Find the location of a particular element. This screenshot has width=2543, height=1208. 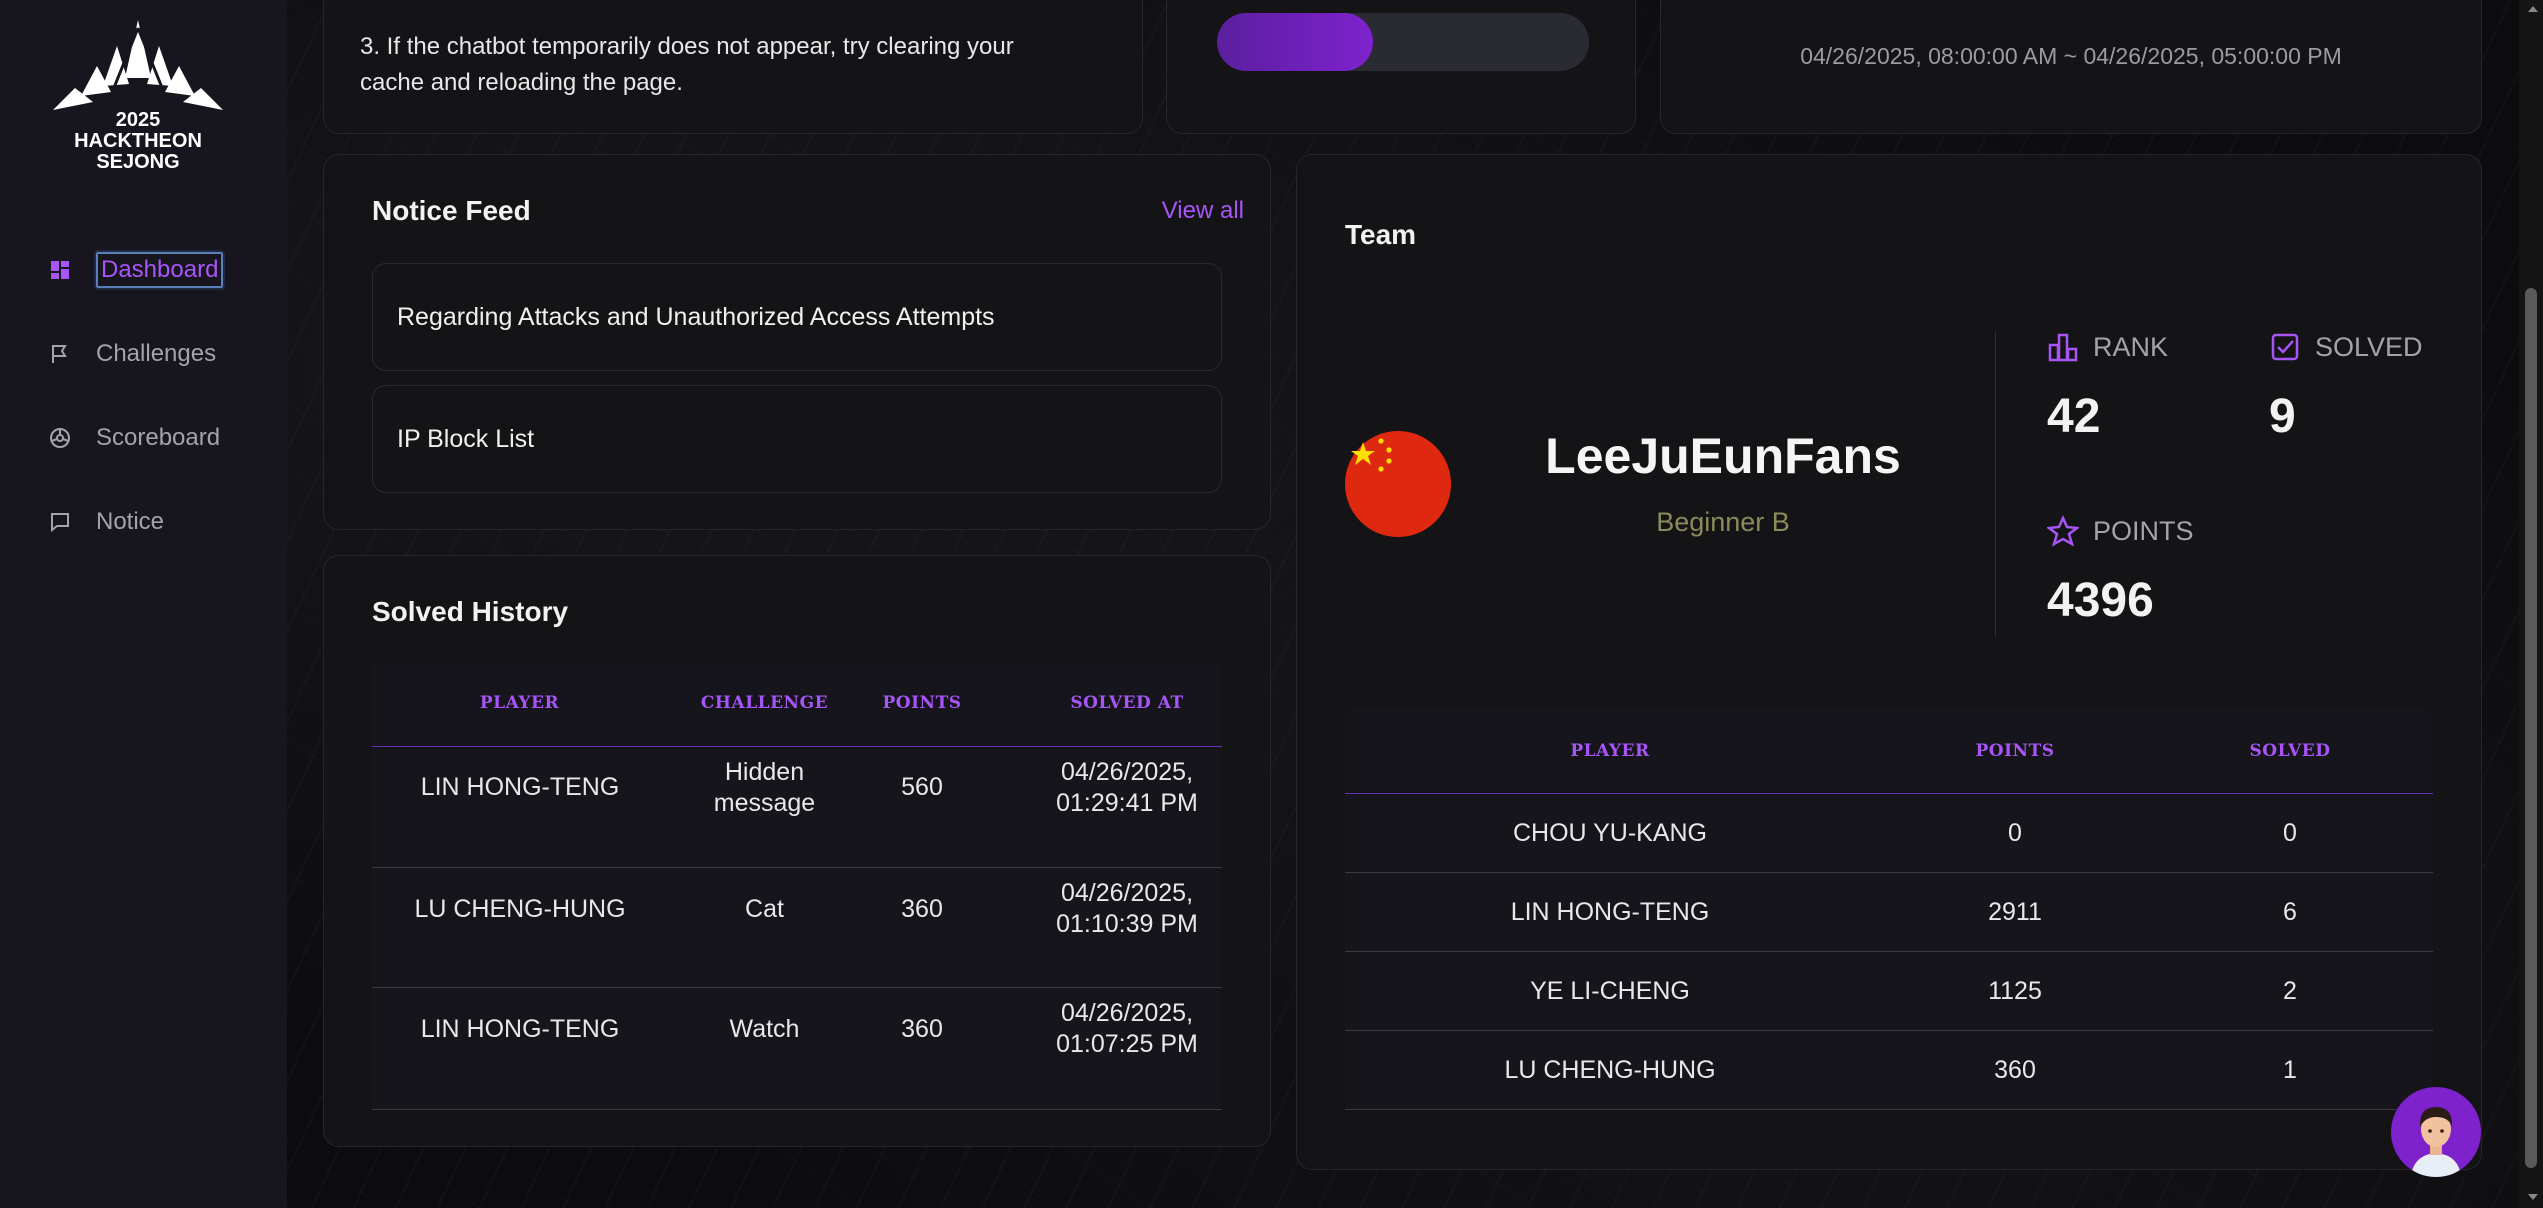

sidebar-item-notice: Notice is located at coordinates (106, 522).